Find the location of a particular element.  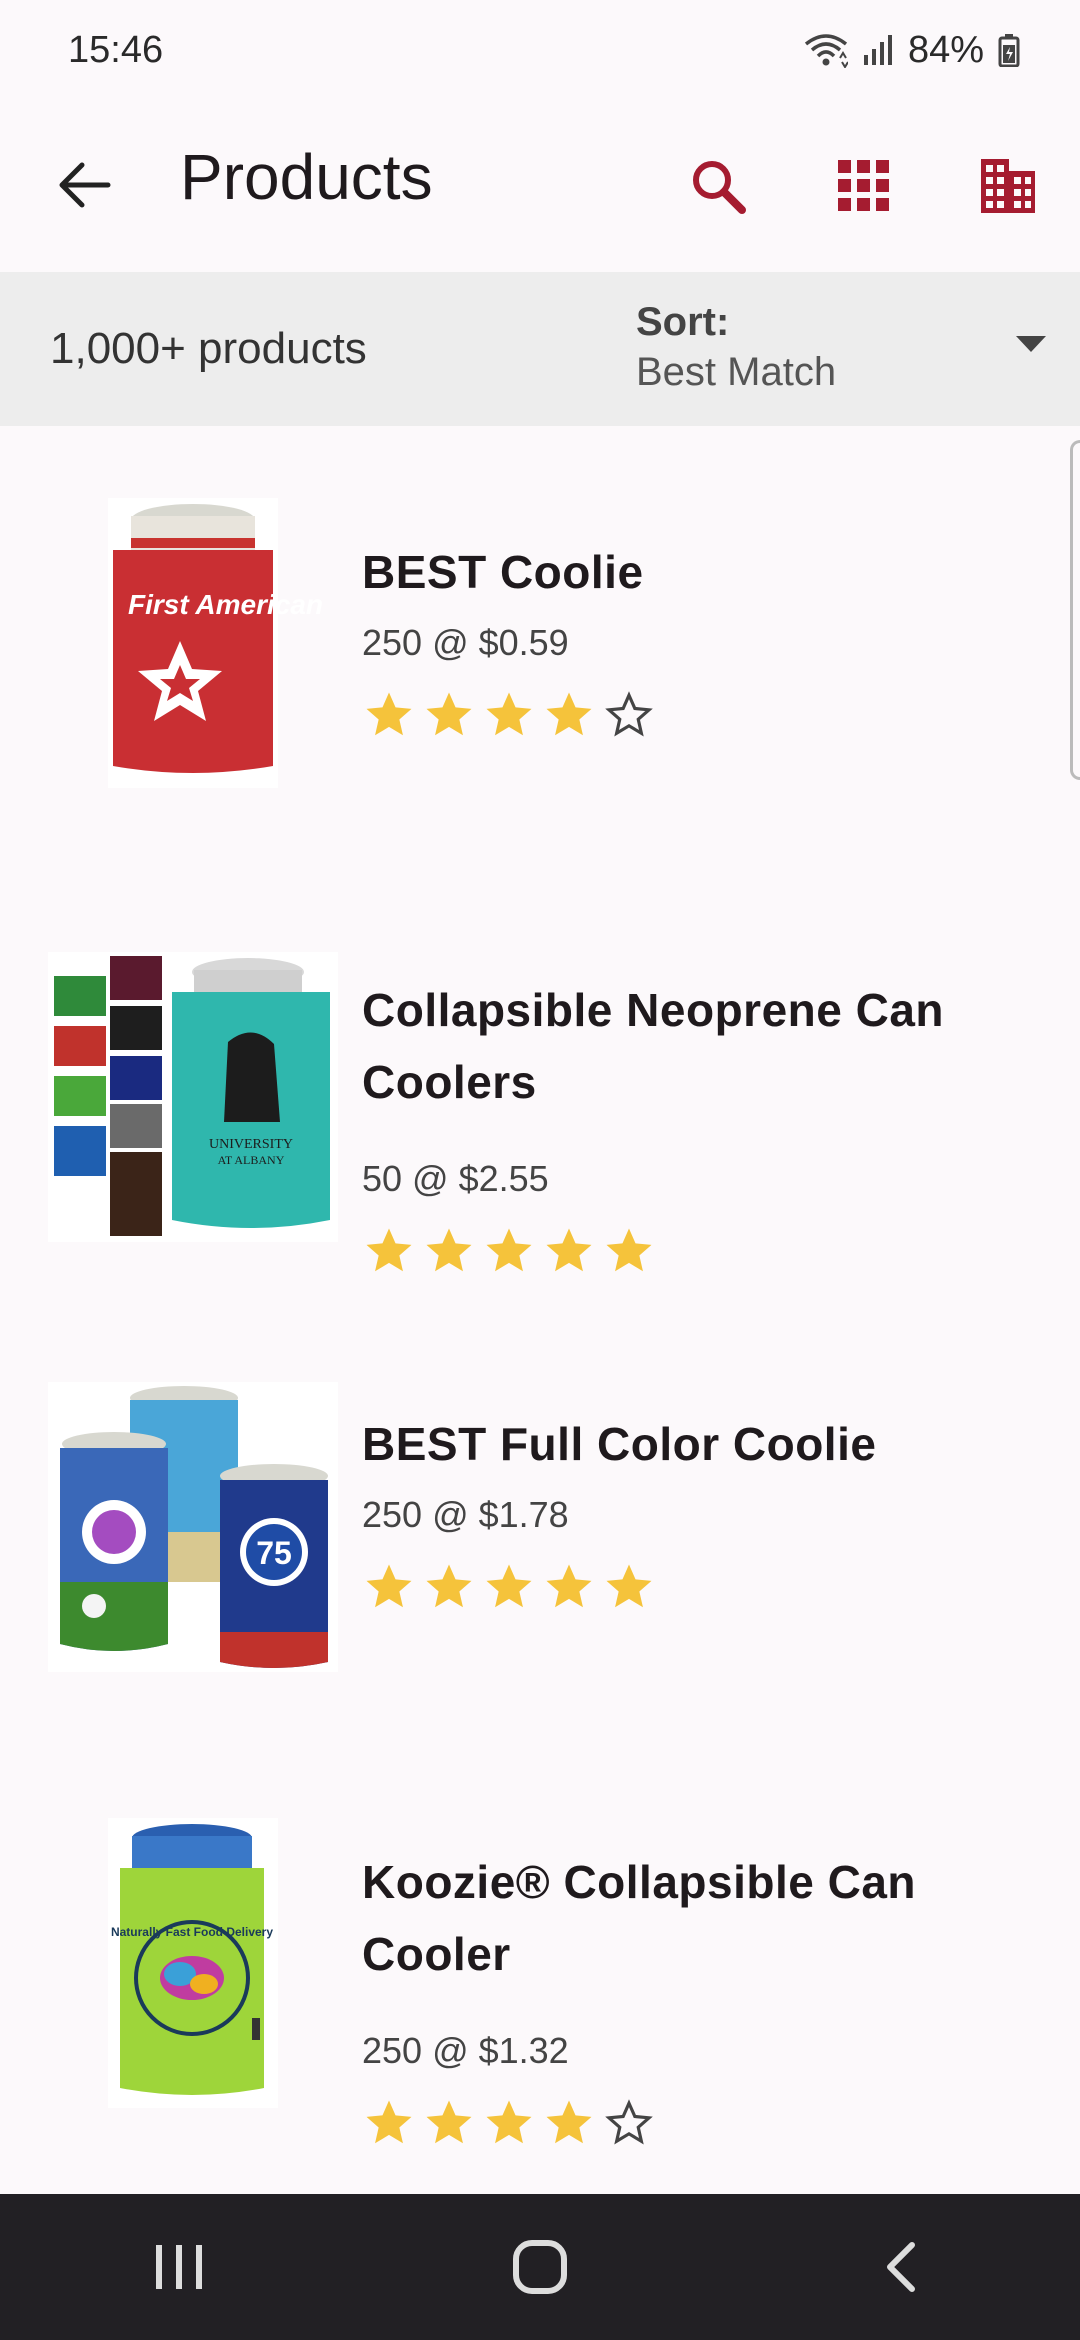

svg-text: UNIVERSITY is located at coordinates (251, 1144).